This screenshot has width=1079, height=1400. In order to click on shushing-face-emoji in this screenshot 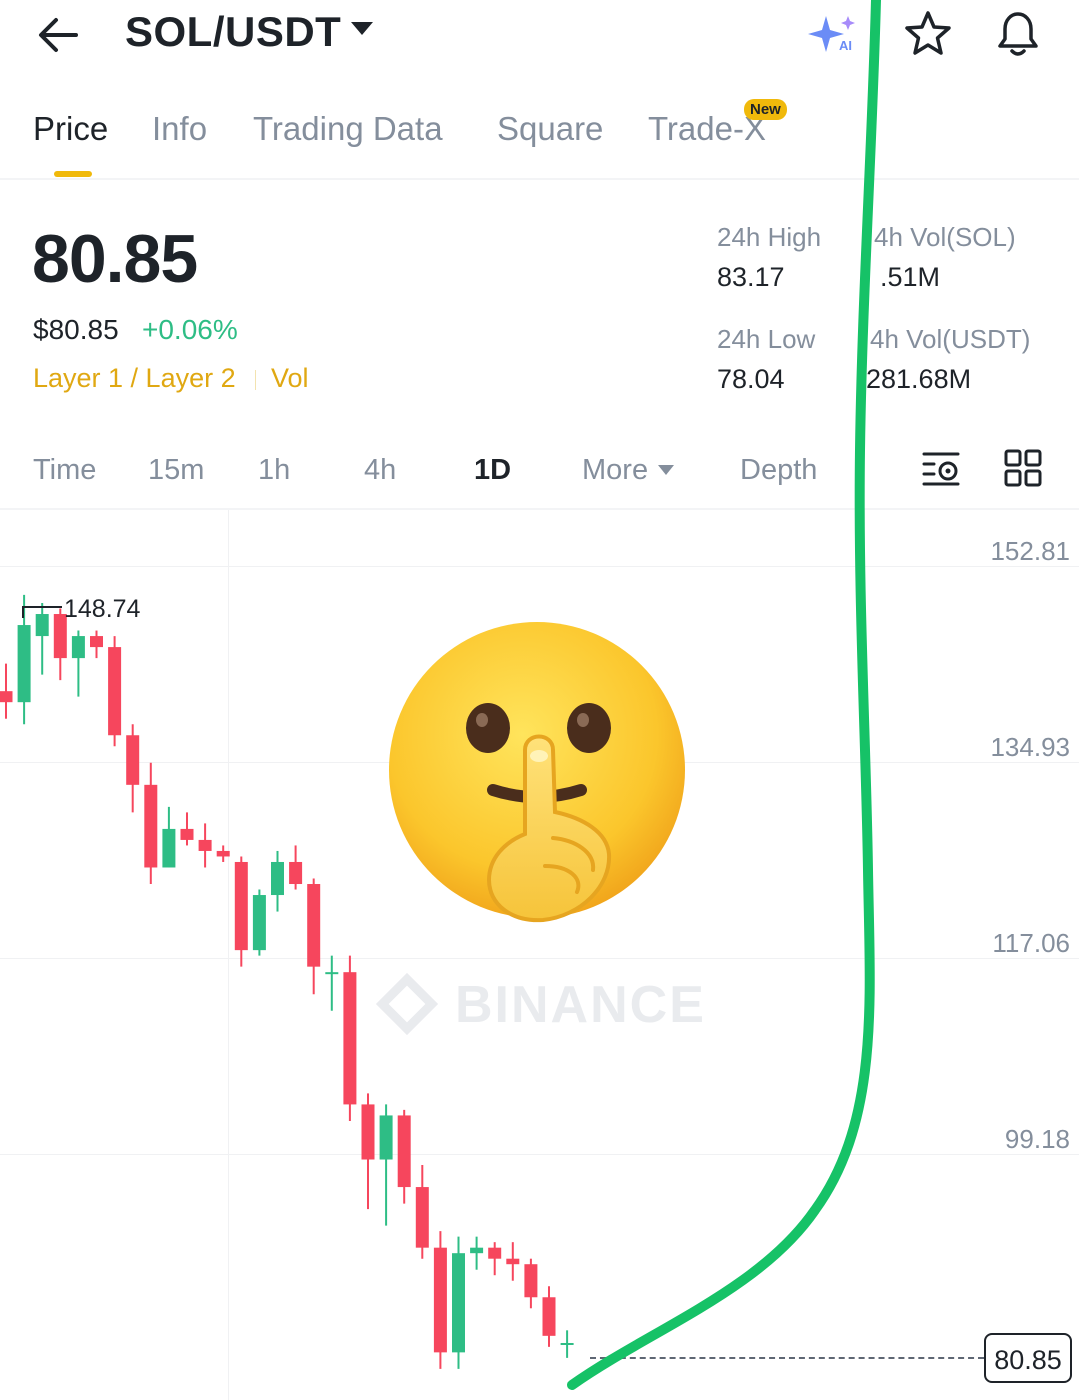, I will do `click(537, 774)`.